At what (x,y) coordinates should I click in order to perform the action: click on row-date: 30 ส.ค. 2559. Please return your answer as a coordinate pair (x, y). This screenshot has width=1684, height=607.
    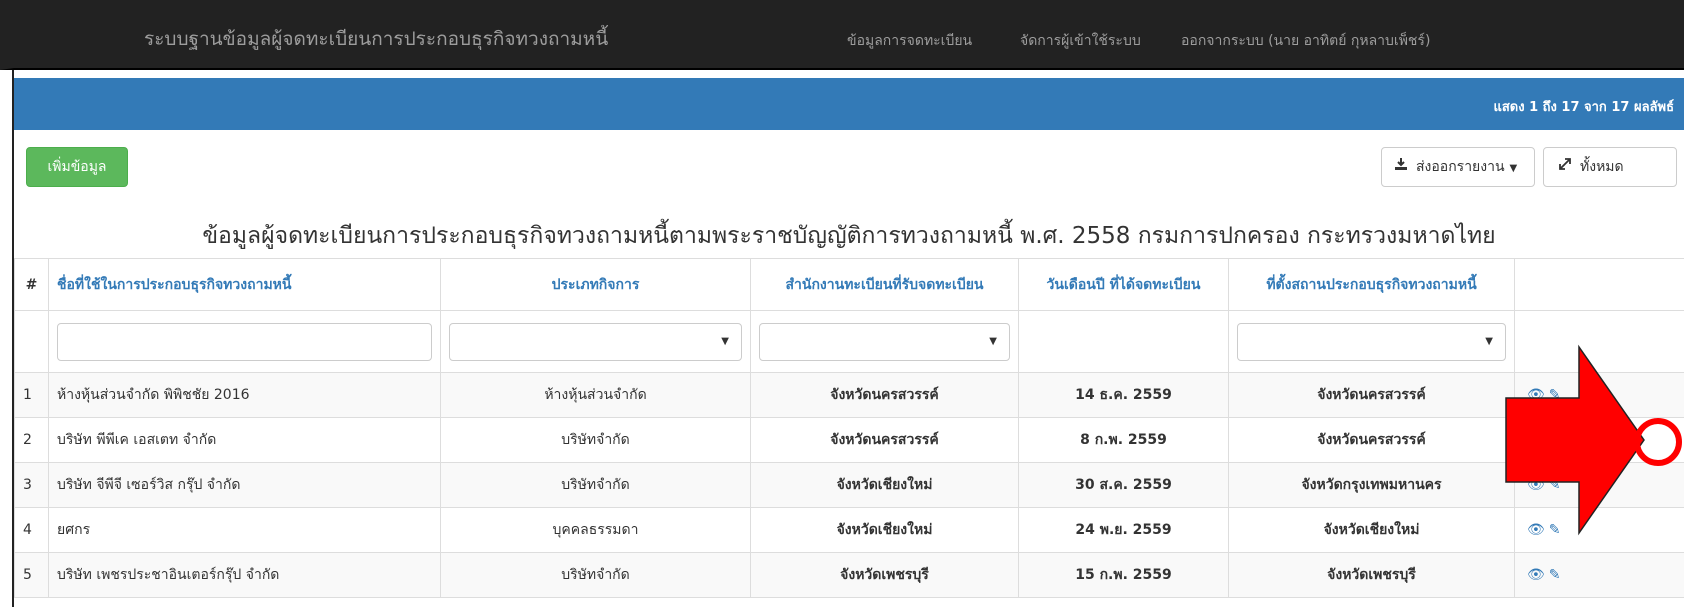
    Looking at the image, I should click on (1123, 485).